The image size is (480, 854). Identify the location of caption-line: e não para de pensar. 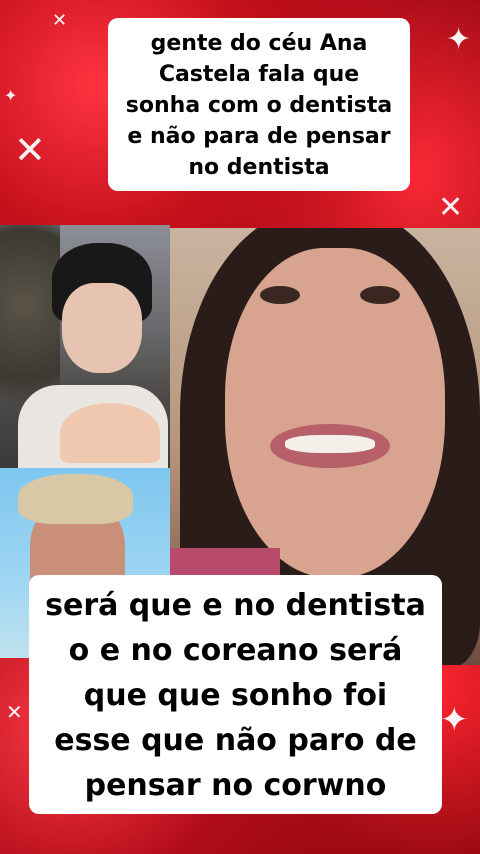
(259, 136).